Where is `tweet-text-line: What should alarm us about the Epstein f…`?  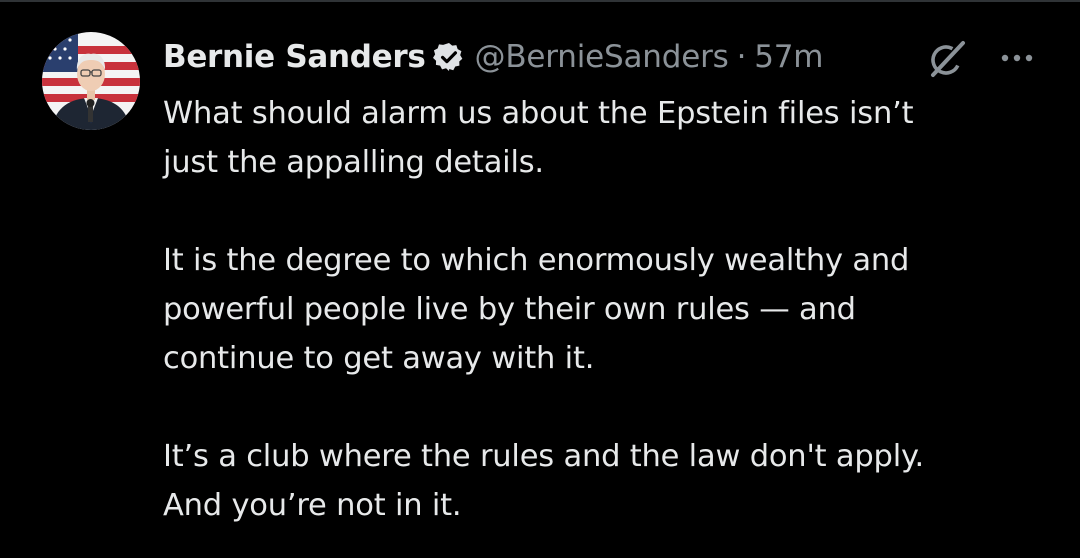
tweet-text-line: What should alarm us about the Epstein f… is located at coordinates (538, 113).